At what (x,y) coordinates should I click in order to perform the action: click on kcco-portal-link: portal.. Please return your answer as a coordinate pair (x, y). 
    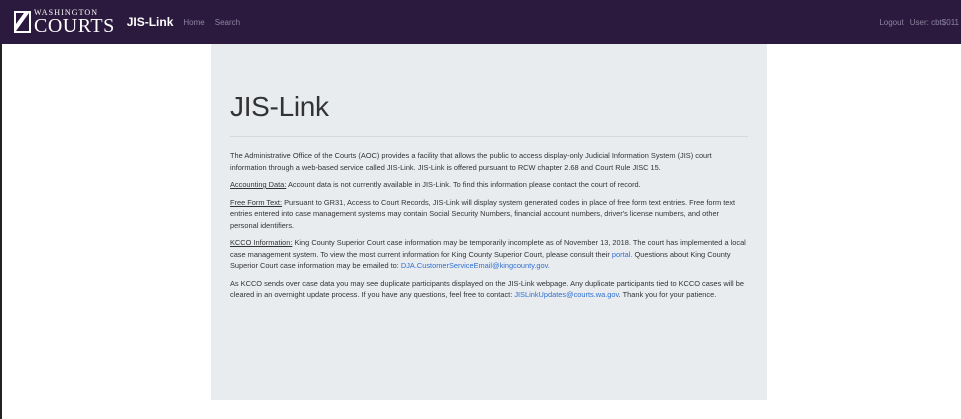
    Looking at the image, I should click on (622, 254).